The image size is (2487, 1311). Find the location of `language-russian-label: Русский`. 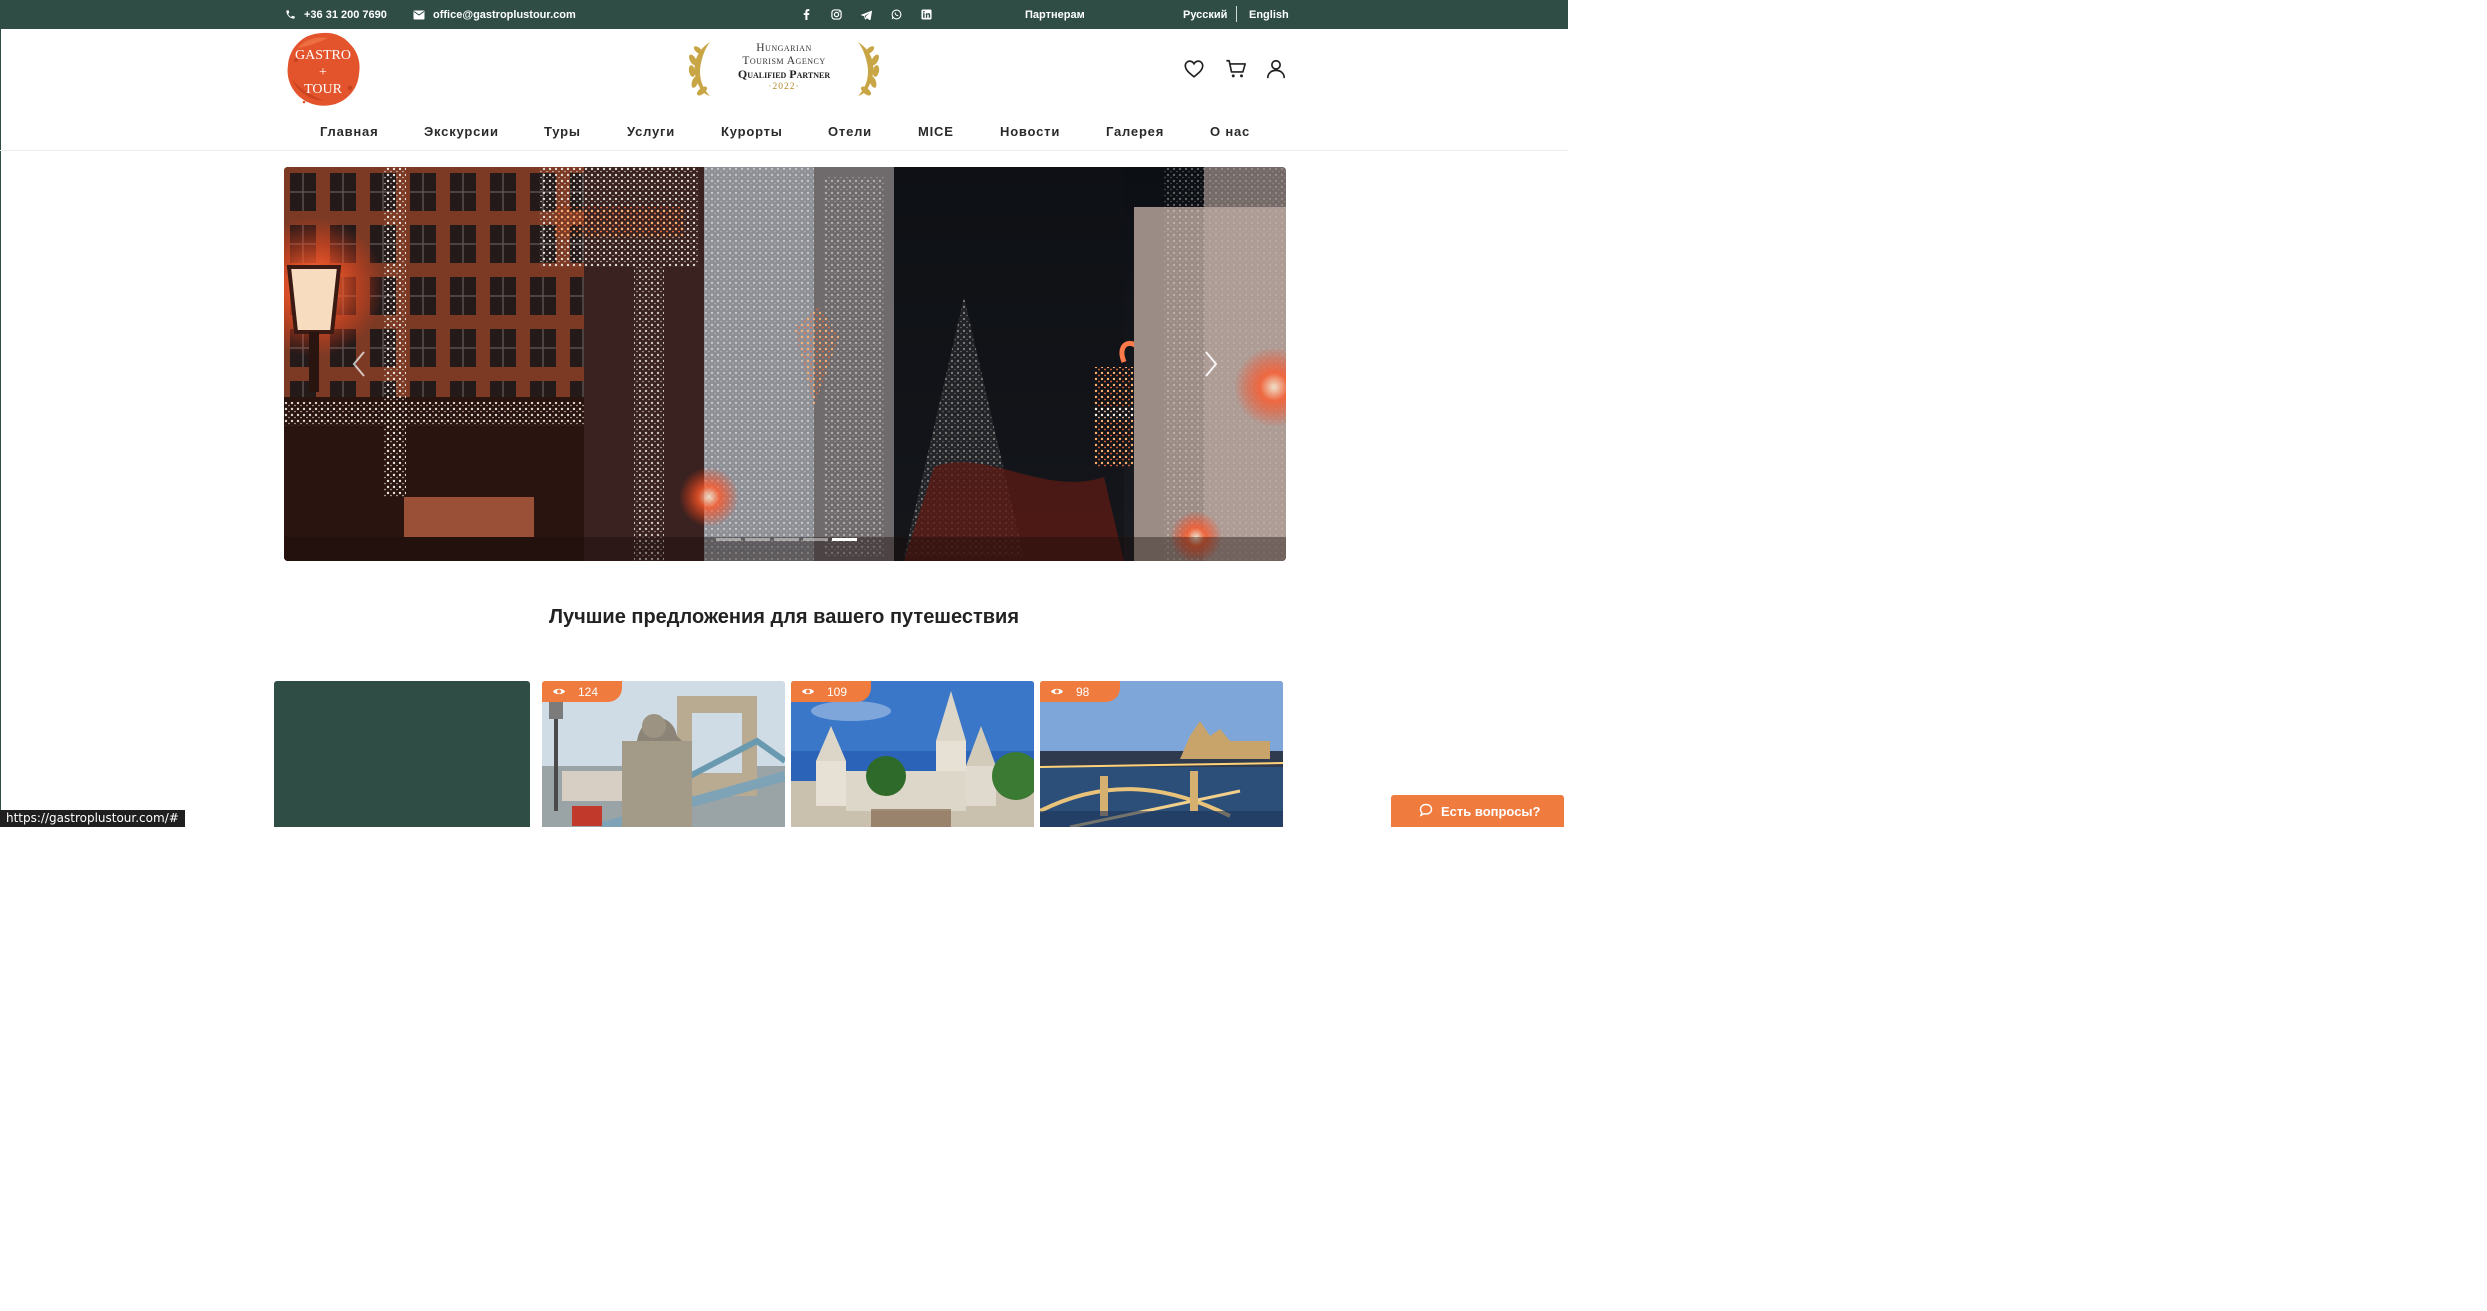

language-russian-label: Русский is located at coordinates (1205, 14).